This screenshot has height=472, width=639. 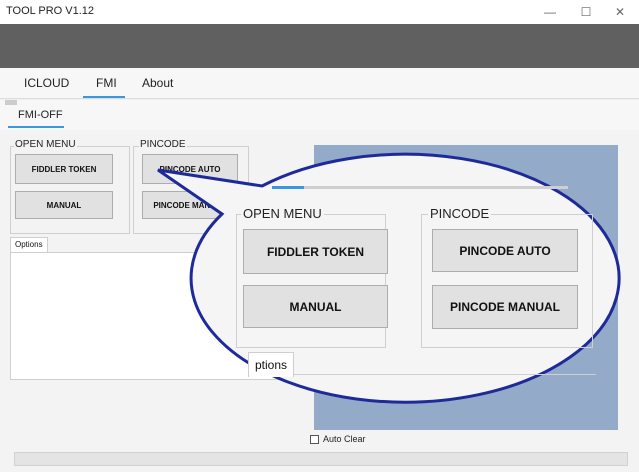 What do you see at coordinates (315, 251) in the screenshot?
I see `callout-fiddler-token-button: FIDDLER TOKEN` at bounding box center [315, 251].